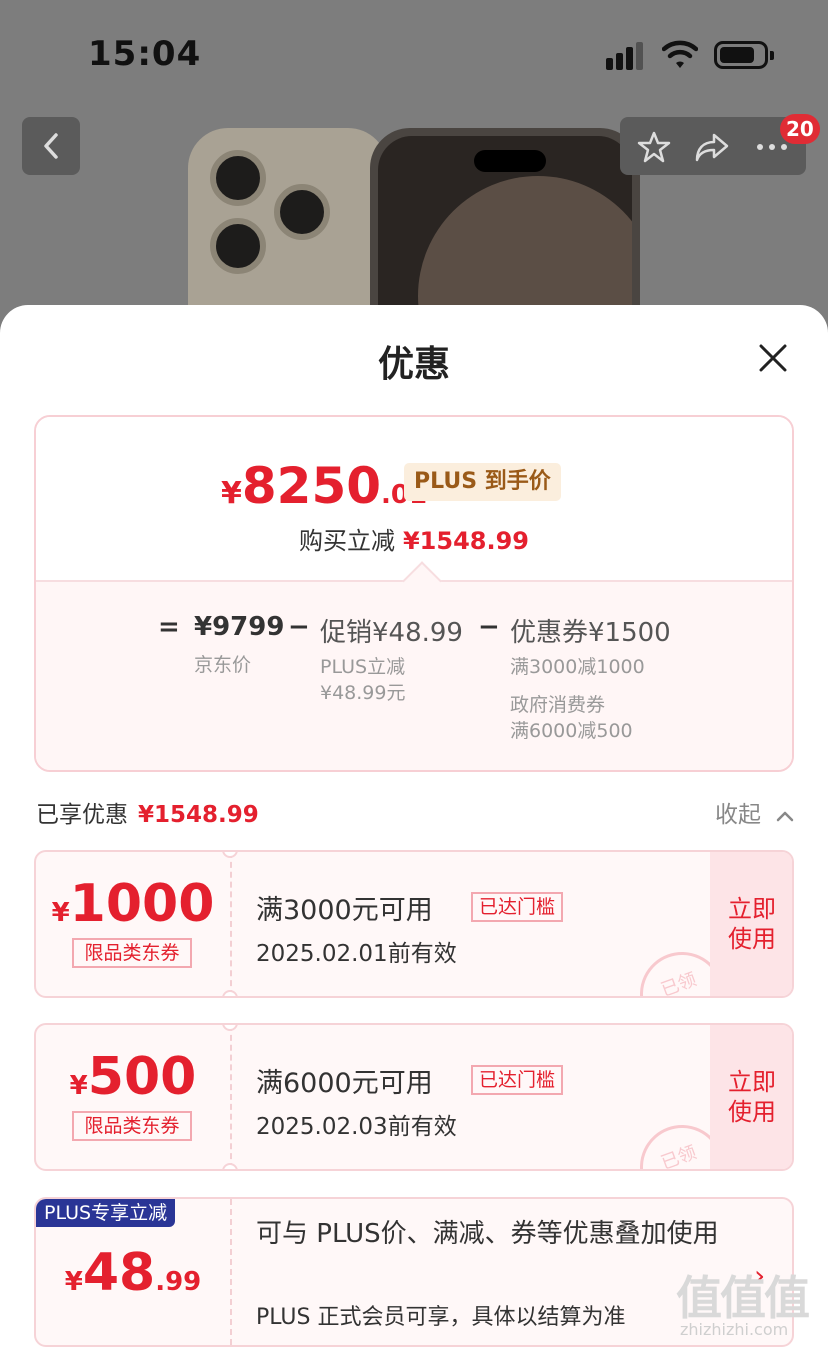 The width and height of the screenshot is (828, 1350). What do you see at coordinates (346, 541) in the screenshot?
I see `save-label: 购买立减` at bounding box center [346, 541].